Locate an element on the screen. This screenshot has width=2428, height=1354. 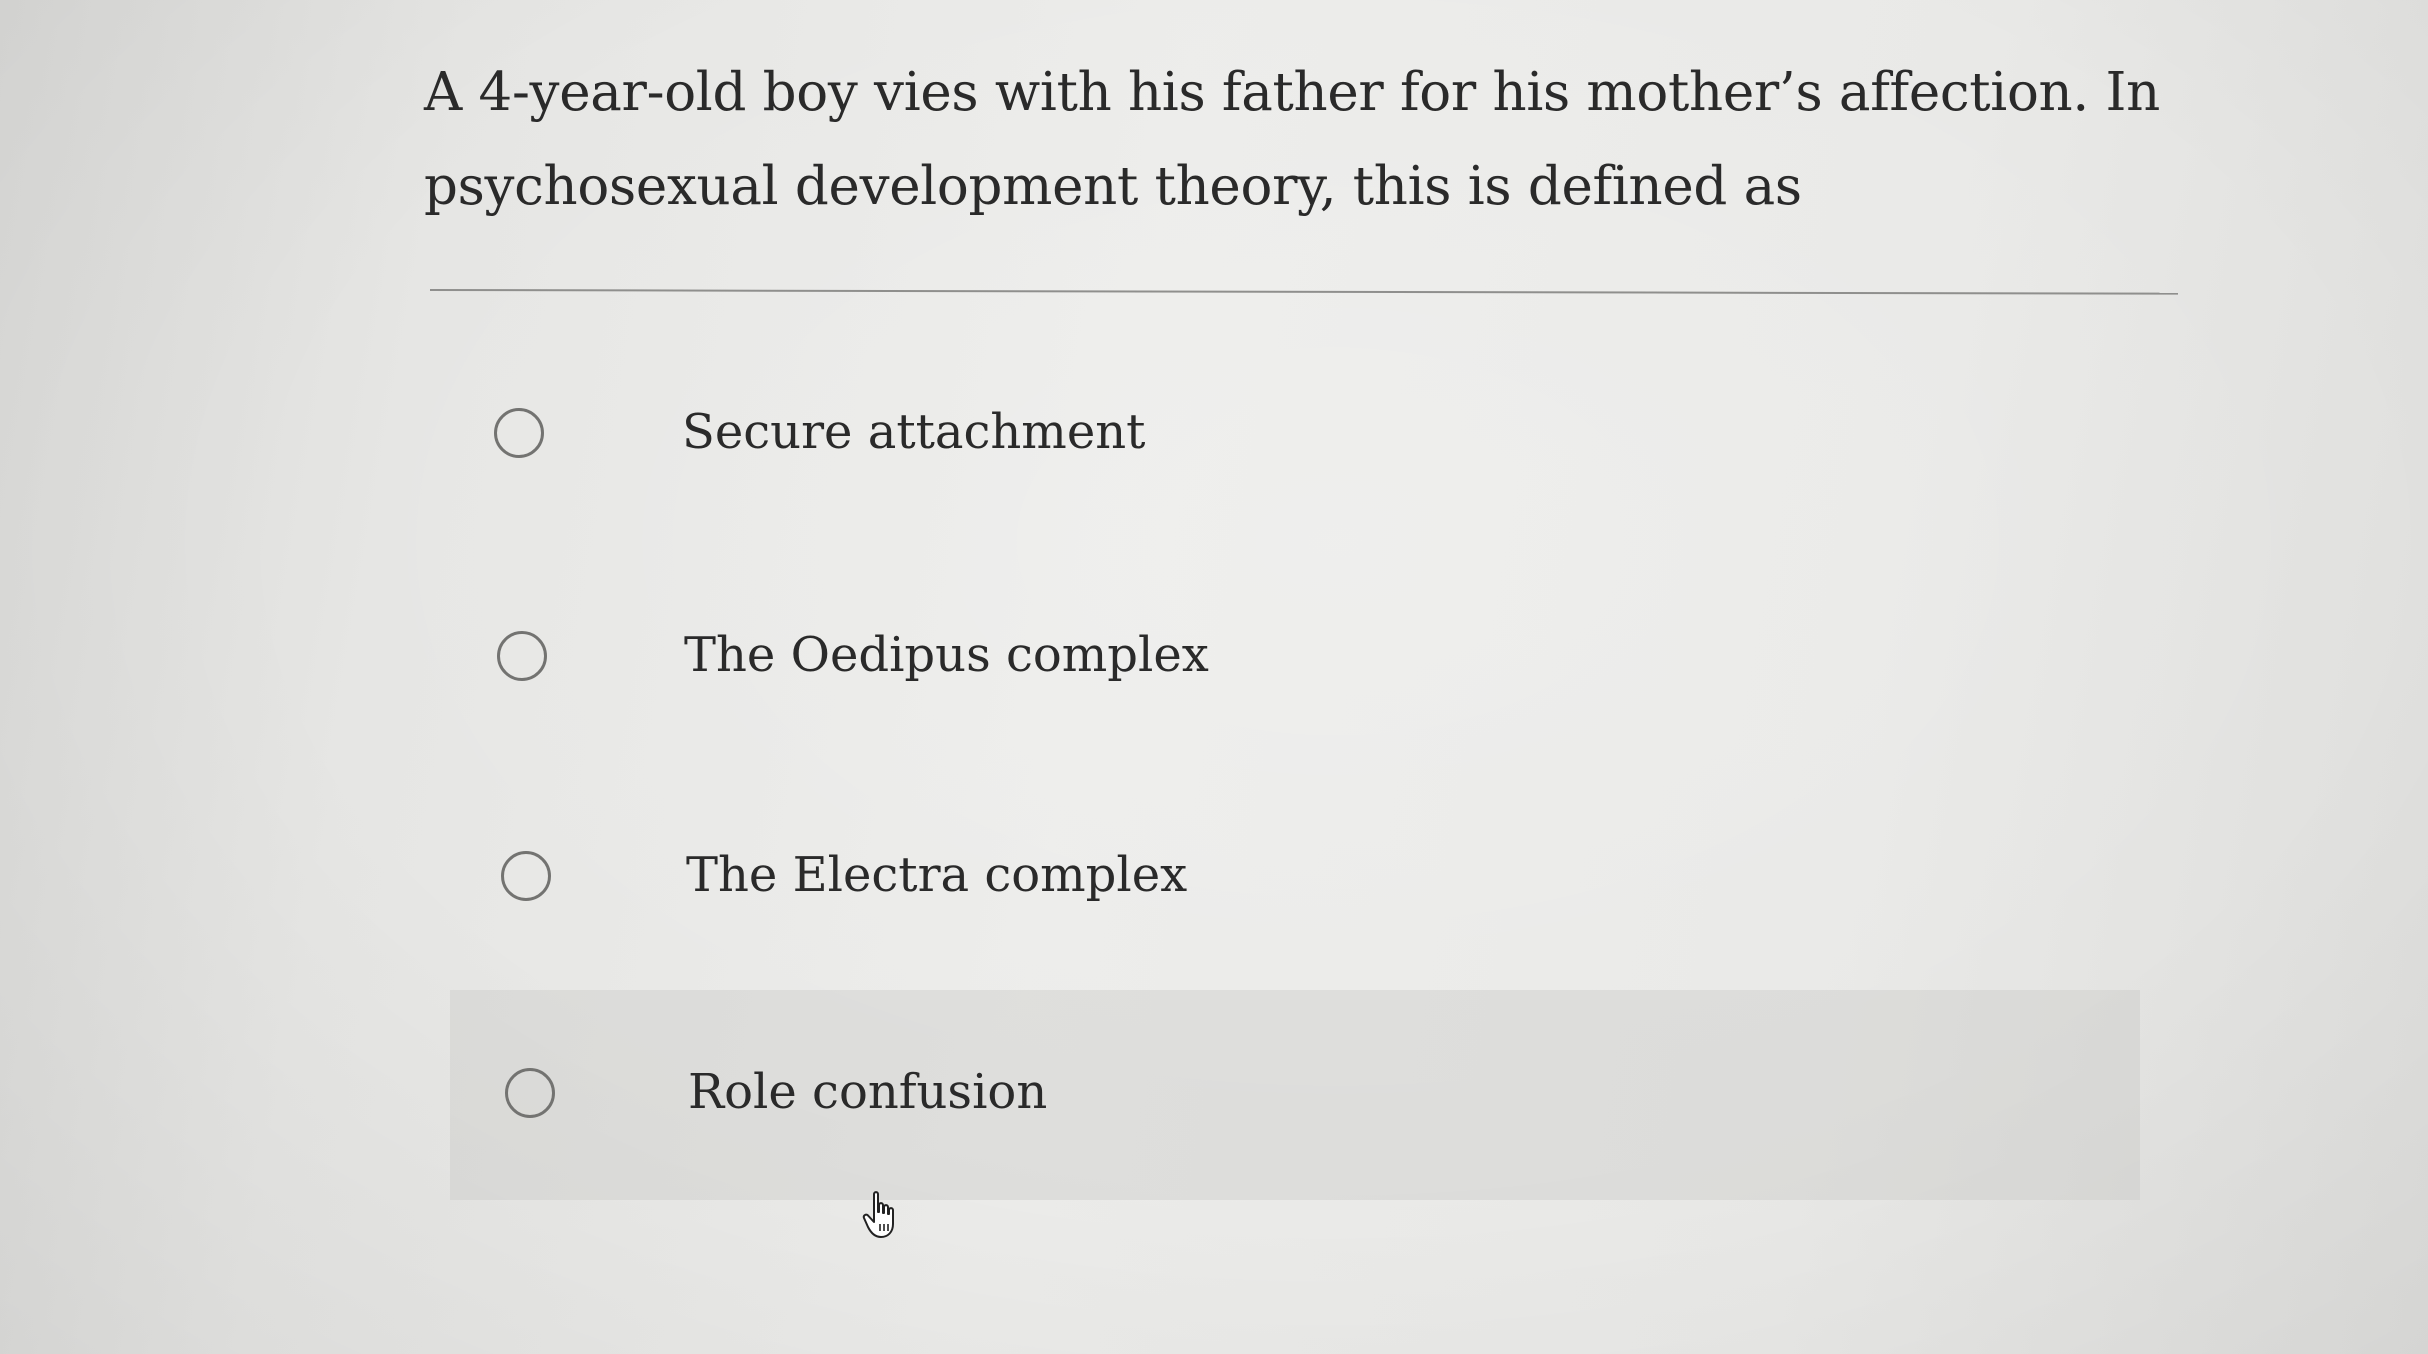
answer-option-label: Role confusion is located at coordinates (867, 1092).